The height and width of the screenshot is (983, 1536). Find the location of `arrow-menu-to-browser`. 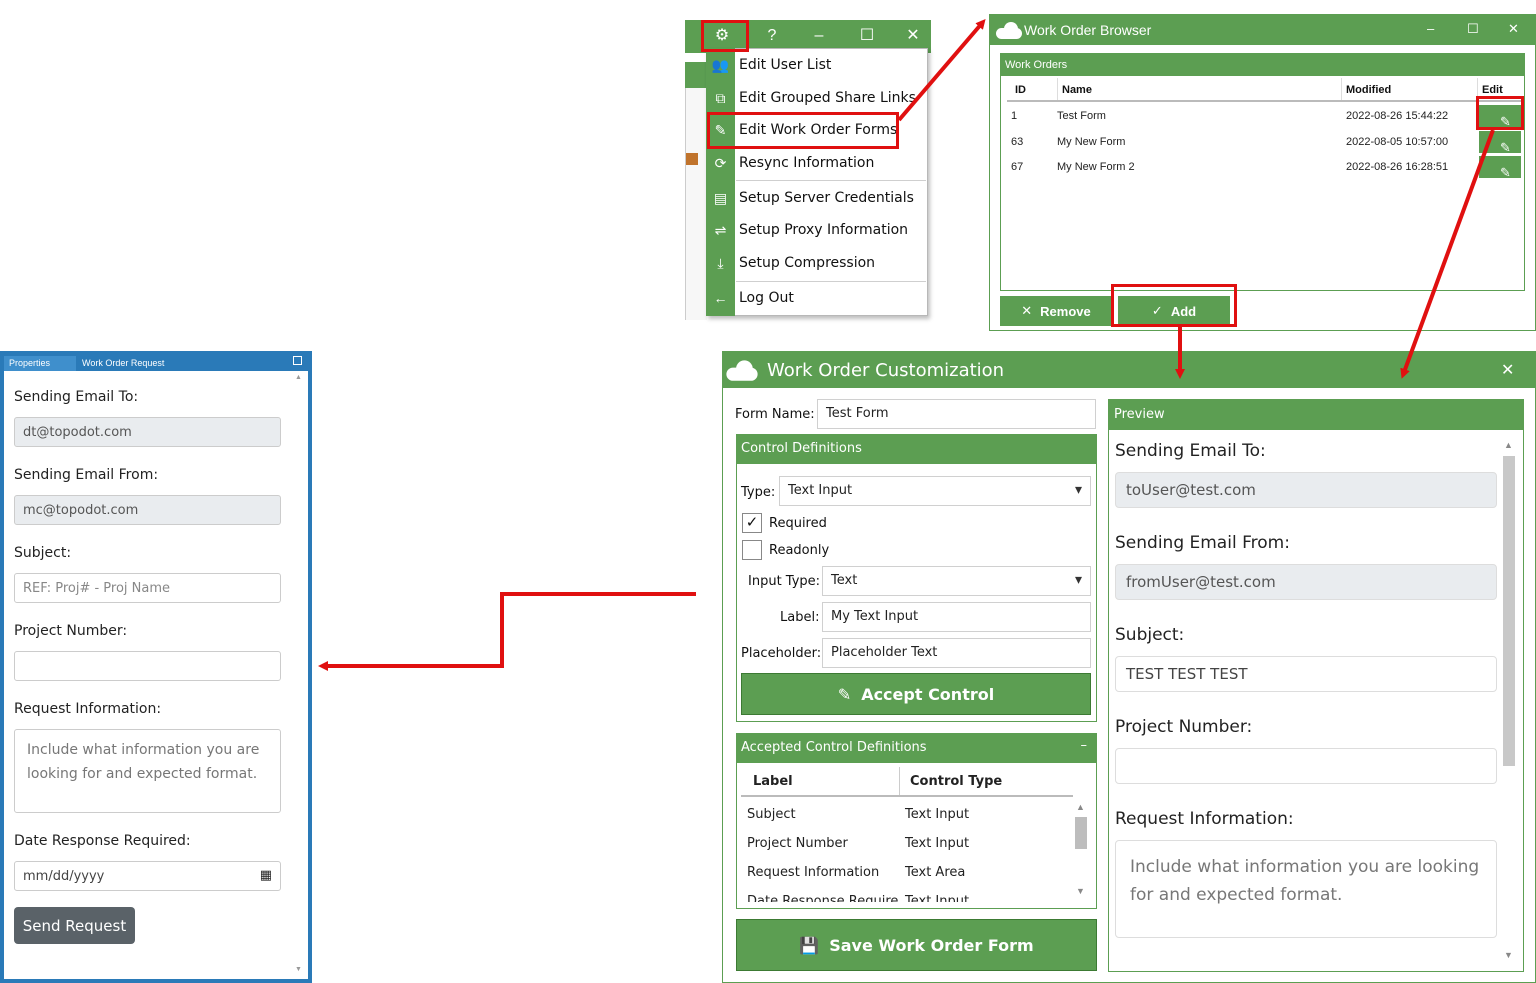

arrow-menu-to-browser is located at coordinates (941, 70).